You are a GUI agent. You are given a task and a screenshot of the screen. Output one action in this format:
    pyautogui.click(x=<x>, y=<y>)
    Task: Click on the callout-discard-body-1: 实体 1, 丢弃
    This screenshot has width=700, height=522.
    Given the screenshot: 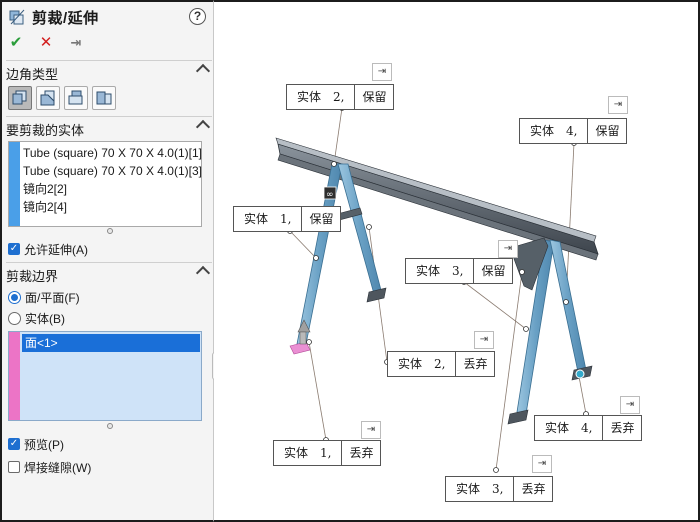 What is the action you would take?
    pyautogui.click(x=327, y=453)
    